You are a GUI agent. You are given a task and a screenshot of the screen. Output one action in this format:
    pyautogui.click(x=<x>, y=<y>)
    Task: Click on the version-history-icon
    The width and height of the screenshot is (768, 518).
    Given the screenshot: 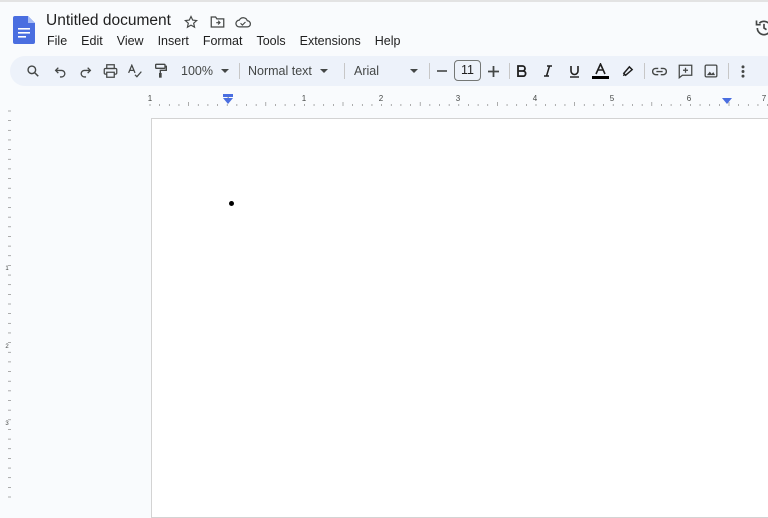 What is the action you would take?
    pyautogui.click(x=761, y=28)
    